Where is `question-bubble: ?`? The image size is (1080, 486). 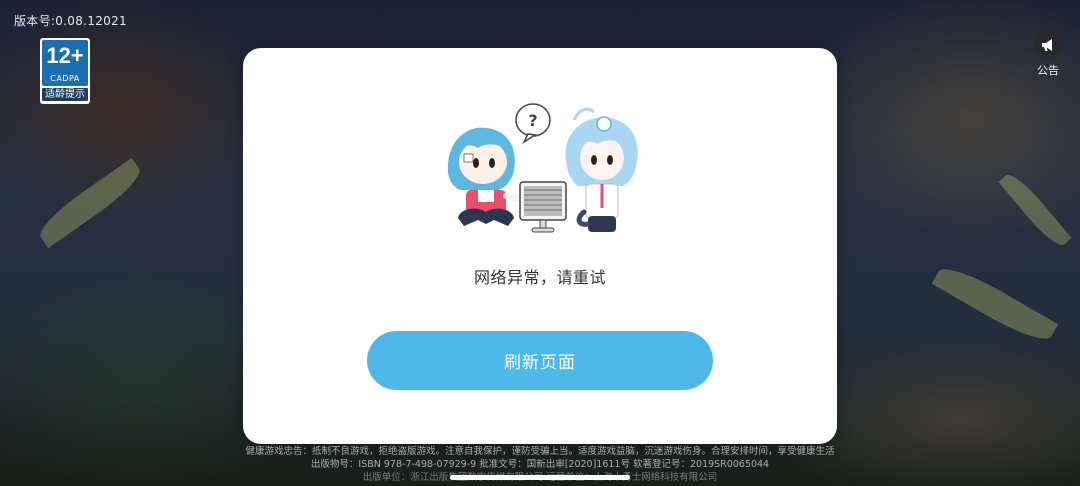 question-bubble: ? is located at coordinates (533, 124).